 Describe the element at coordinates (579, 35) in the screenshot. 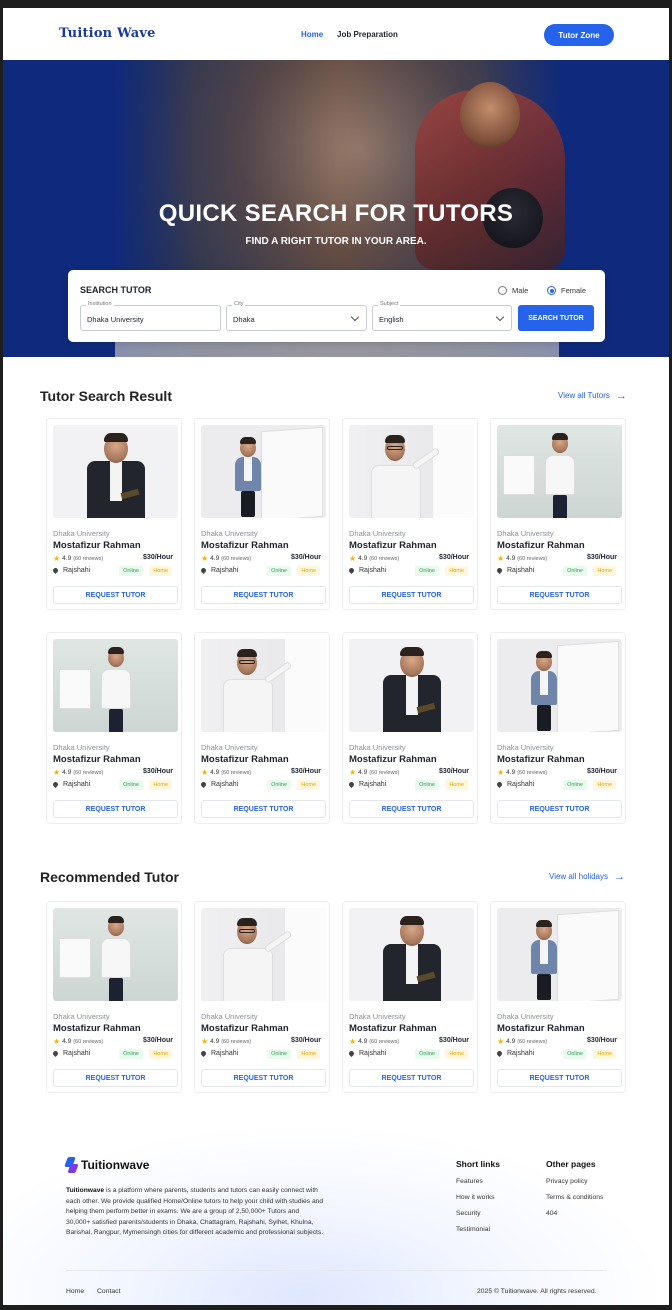

I see `tutor-zone-button: Tutor Zone` at that location.